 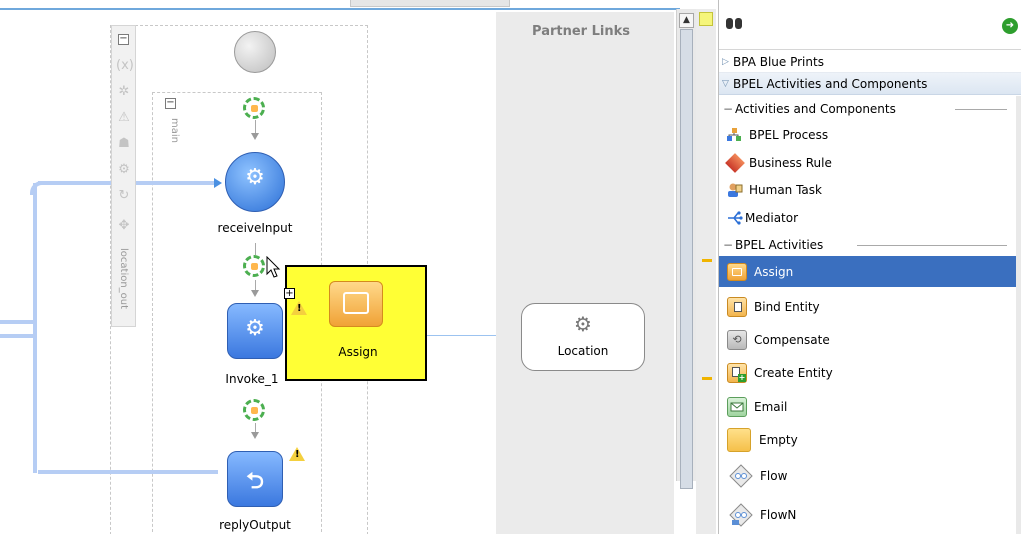 I want to click on compensate-icon: ⟲, so click(x=737, y=339).